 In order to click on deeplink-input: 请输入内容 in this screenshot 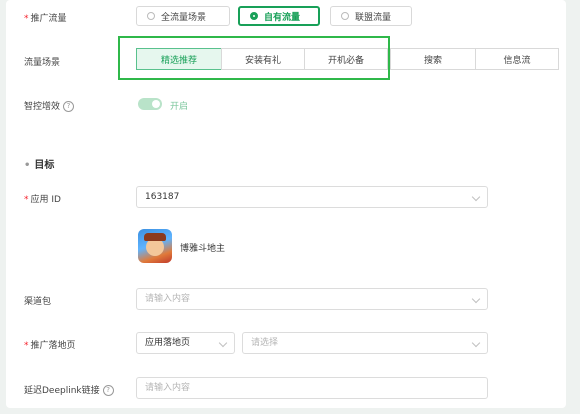, I will do `click(312, 388)`.